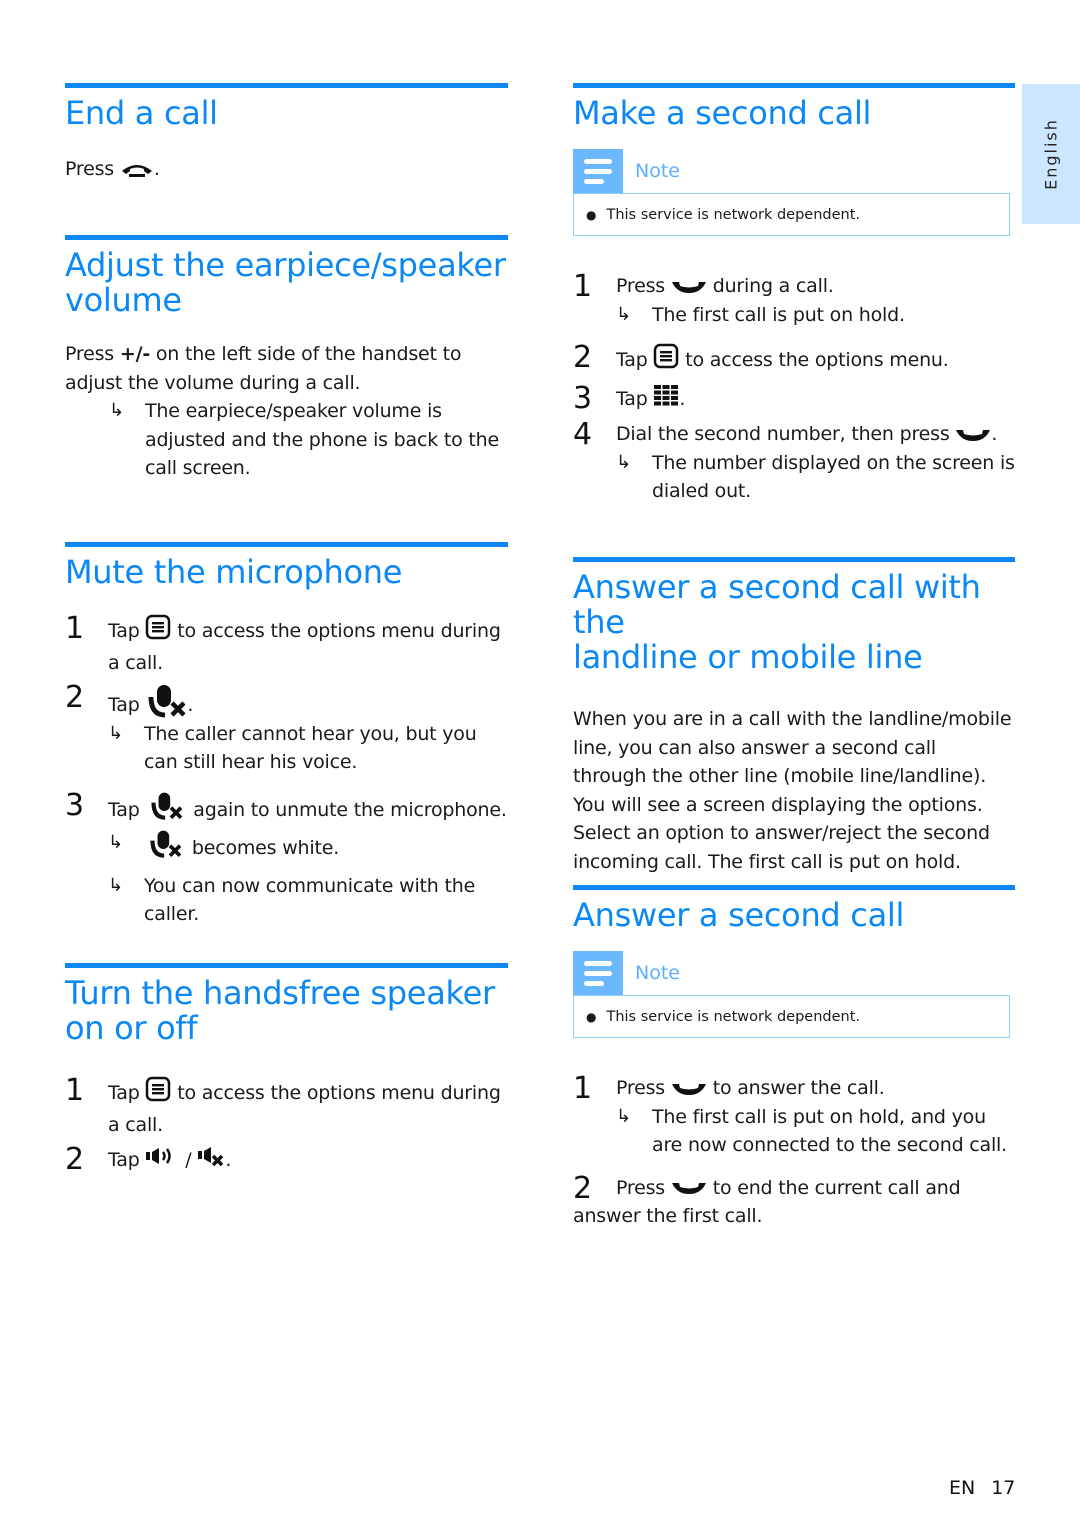 This screenshot has width=1080, height=1527. What do you see at coordinates (234, 572) in the screenshot?
I see `section-title: Mute the microphone` at bounding box center [234, 572].